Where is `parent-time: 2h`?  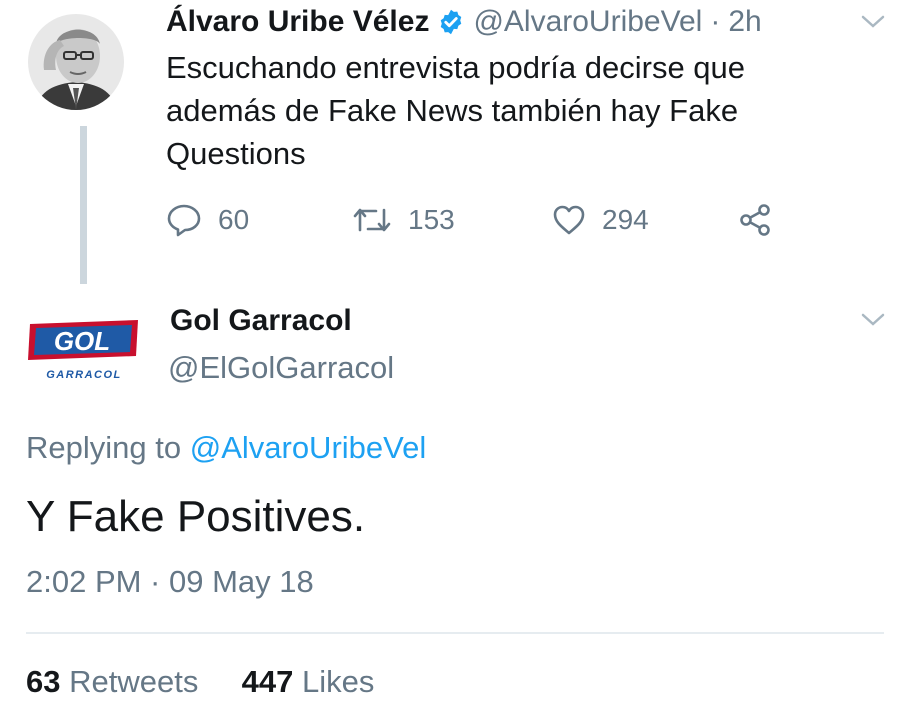
parent-time: 2h is located at coordinates (744, 22).